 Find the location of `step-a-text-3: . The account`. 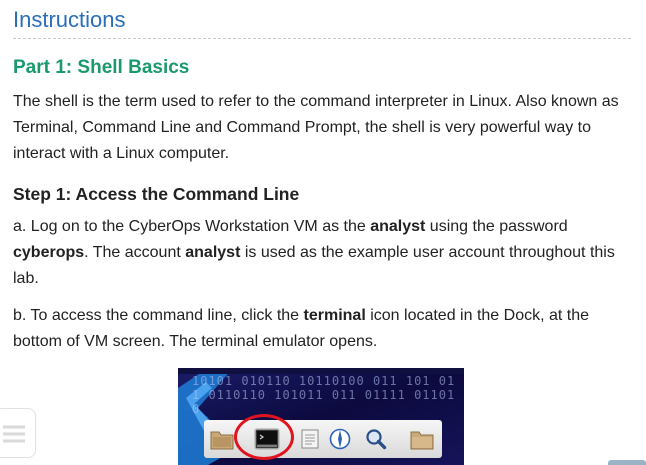

step-a-text-3: . The account is located at coordinates (135, 252).